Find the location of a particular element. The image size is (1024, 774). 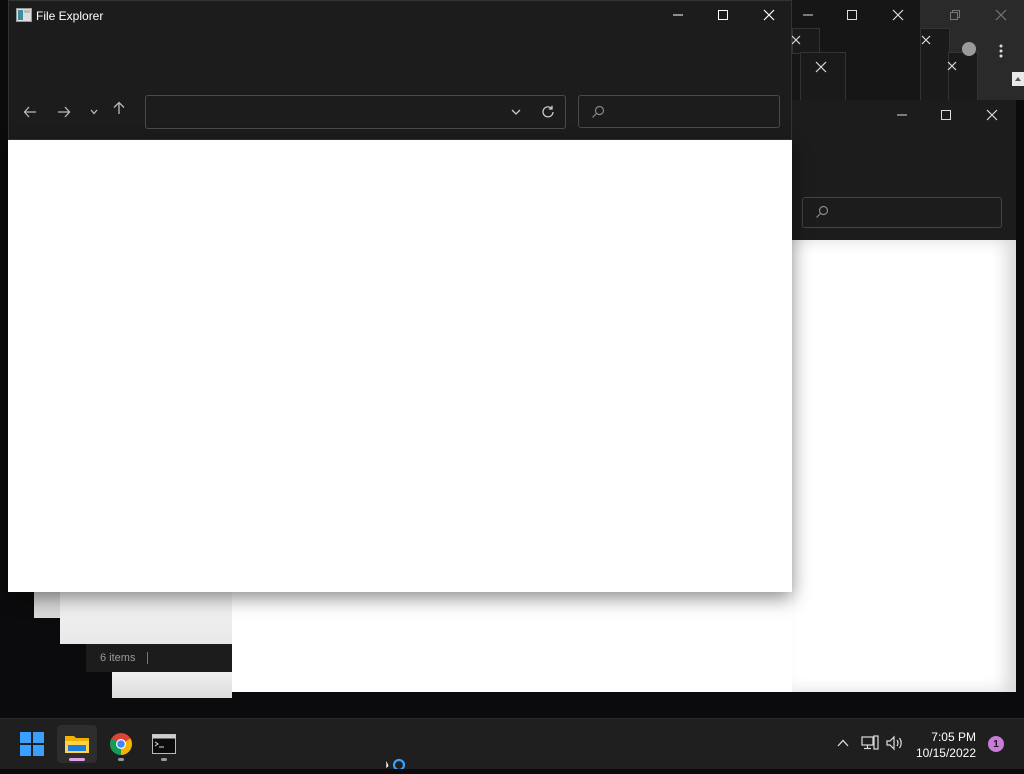

minimize-button is located at coordinates (678, 15).